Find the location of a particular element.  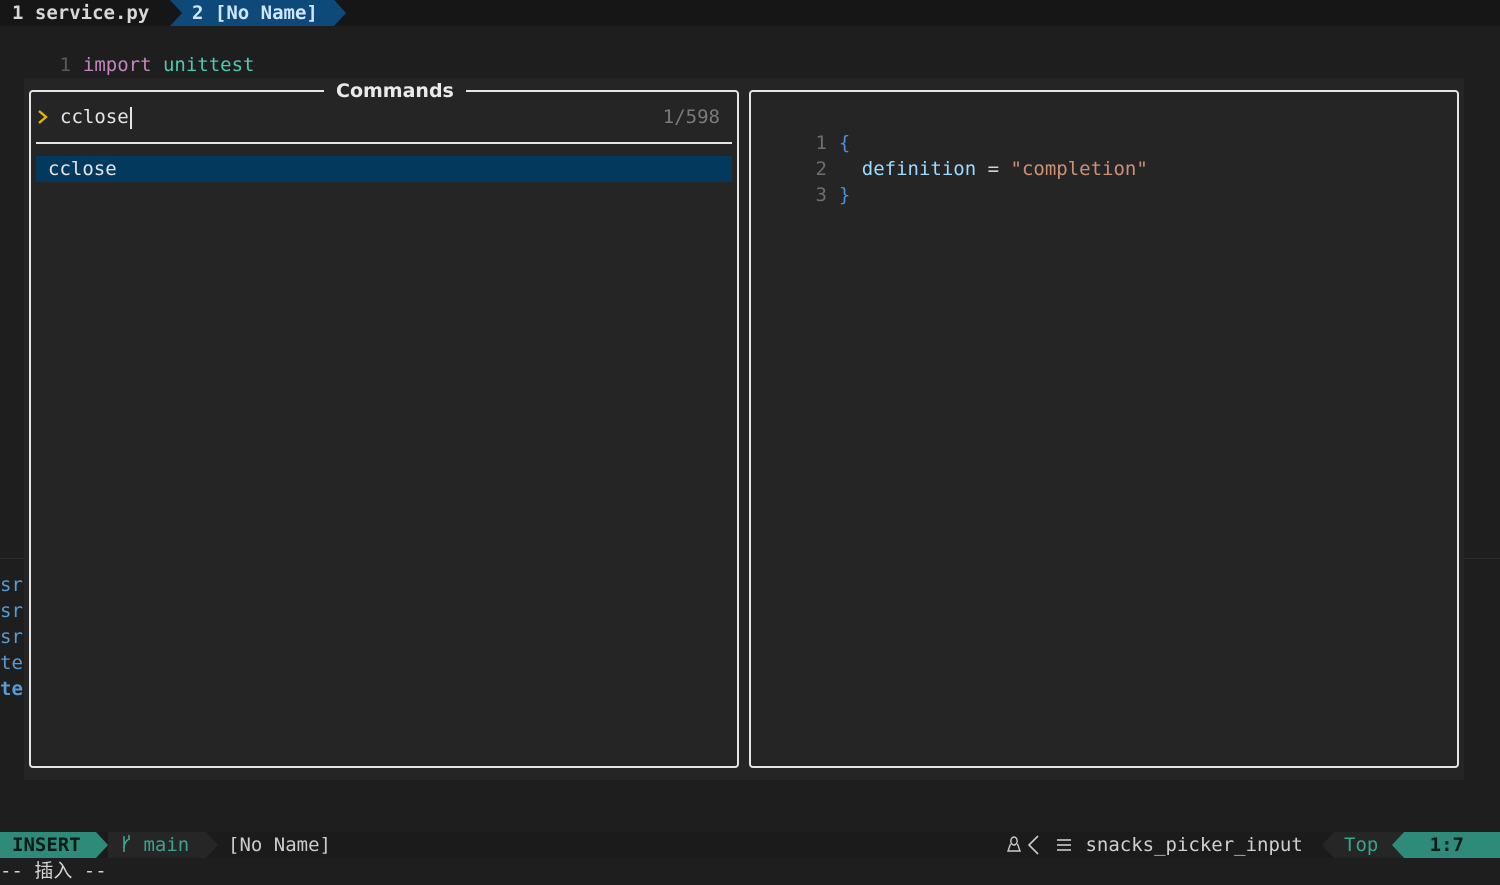

scroll-position: Top is located at coordinates (1362, 845).